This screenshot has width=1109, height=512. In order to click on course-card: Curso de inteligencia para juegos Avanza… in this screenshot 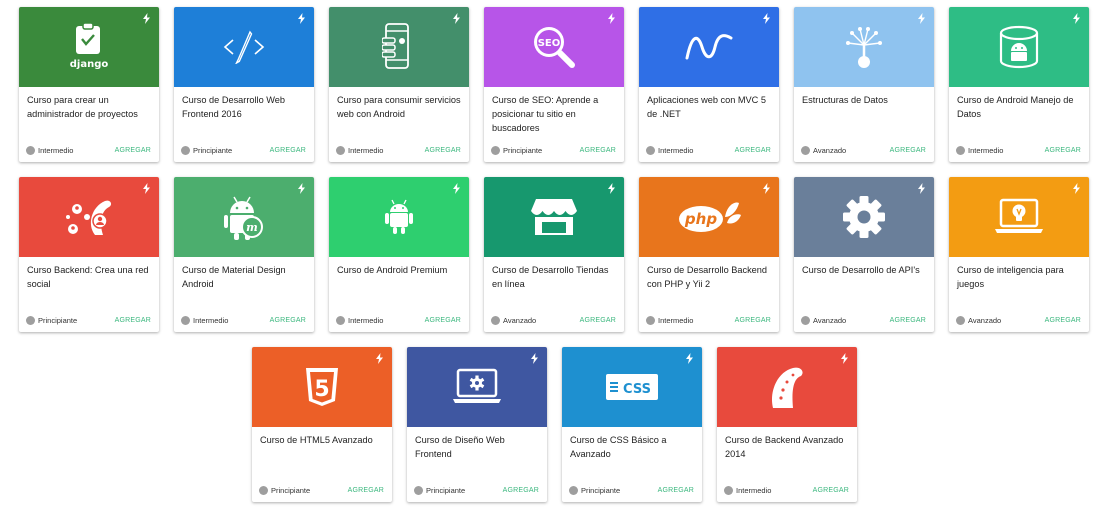, I will do `click(1019, 254)`.